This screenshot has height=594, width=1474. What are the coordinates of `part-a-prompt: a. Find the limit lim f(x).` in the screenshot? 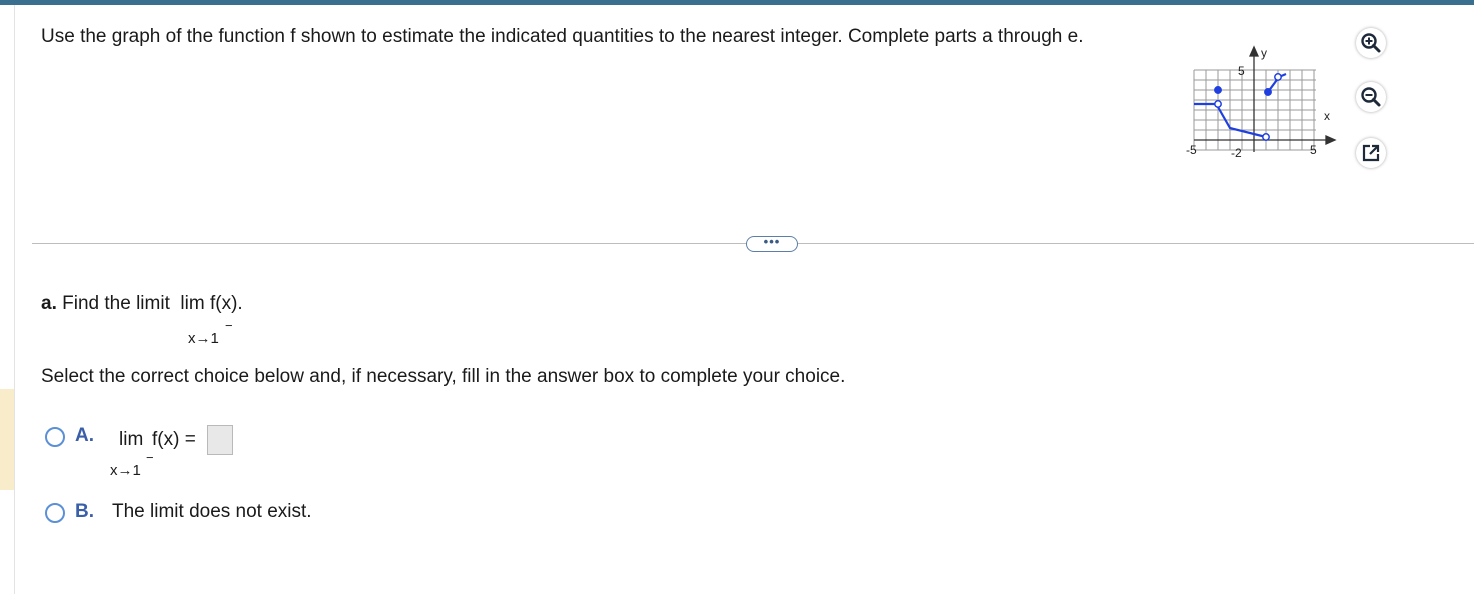 It's located at (142, 304).